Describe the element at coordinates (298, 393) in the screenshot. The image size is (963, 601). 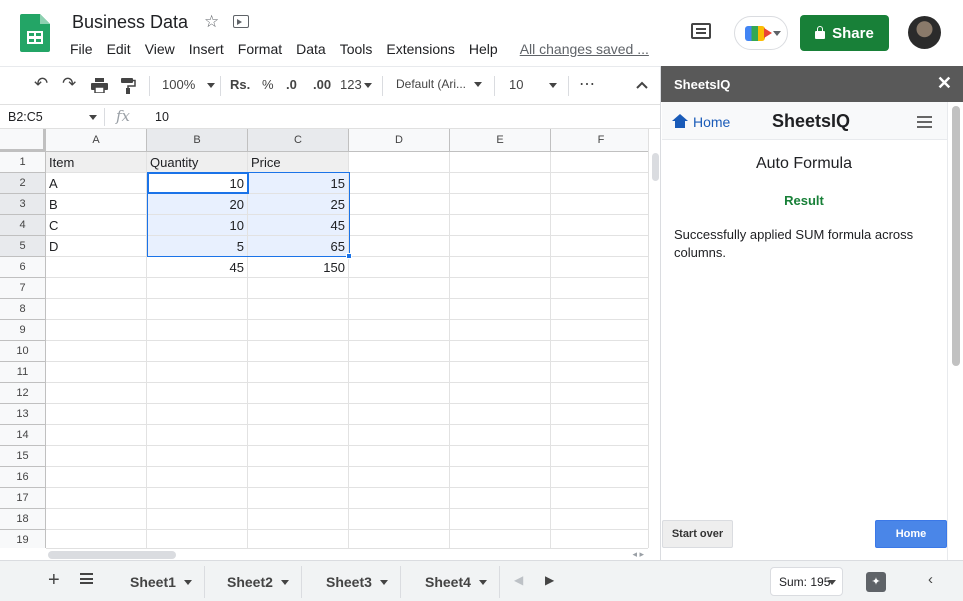
I see `cell-c12` at that location.